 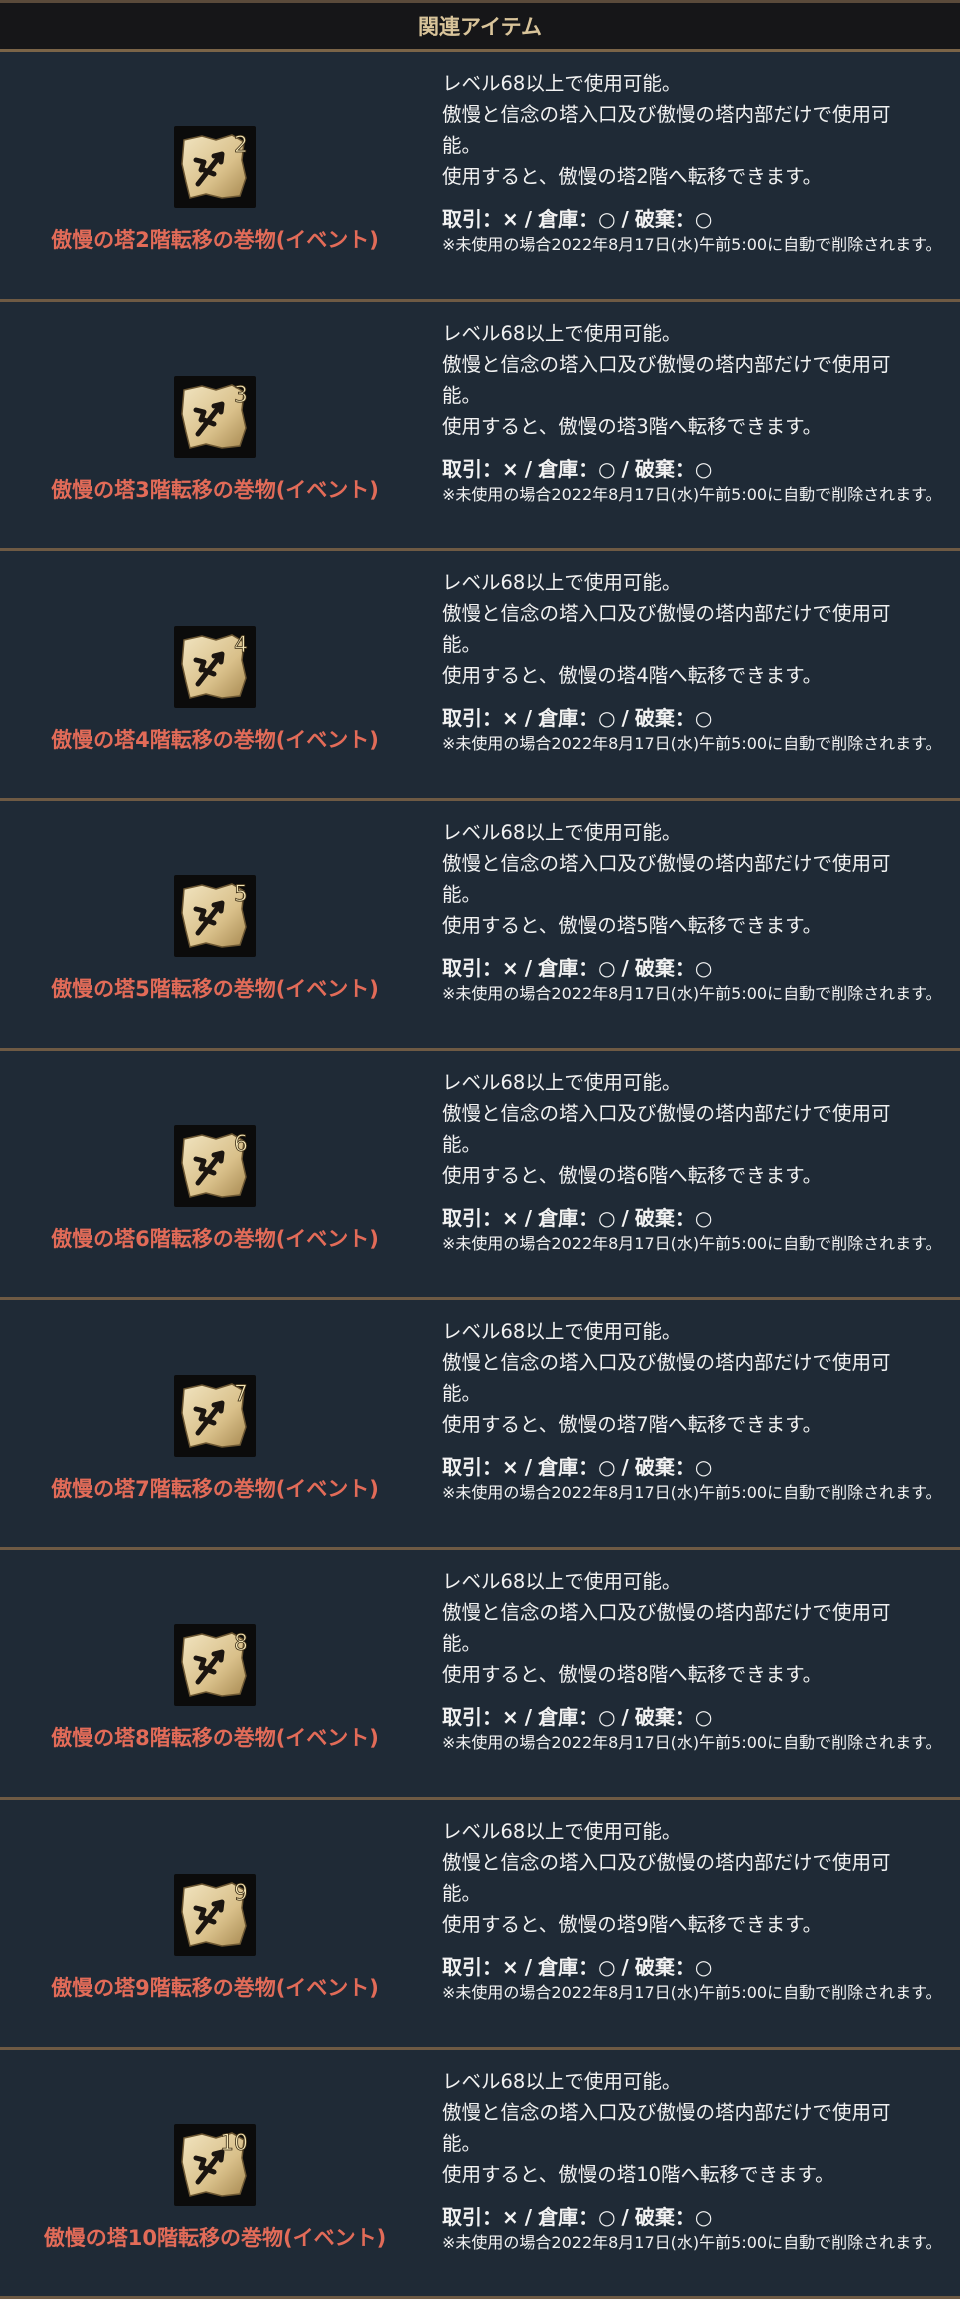 What do you see at coordinates (632, 676) in the screenshot?
I see `usage-effect: 使用すると、傲慢の塔4階へ転移できます。` at bounding box center [632, 676].